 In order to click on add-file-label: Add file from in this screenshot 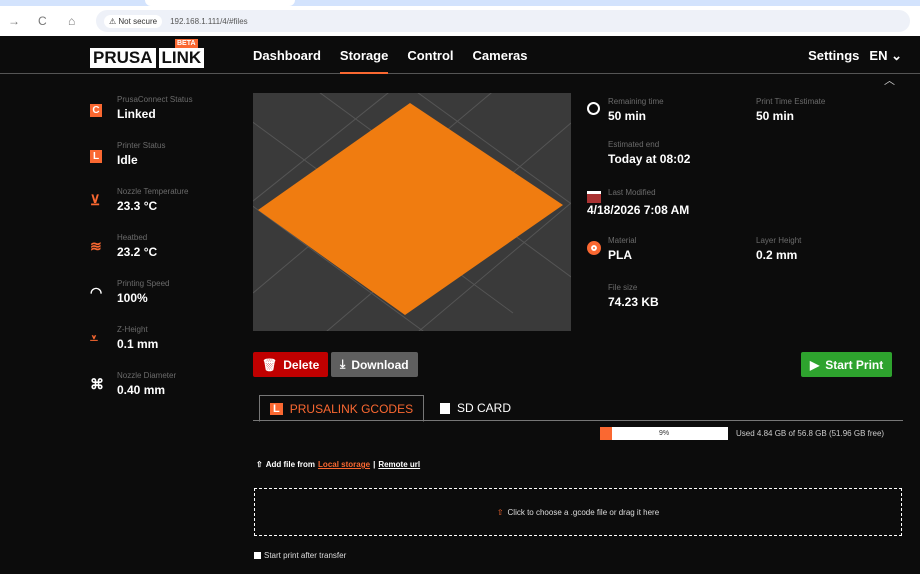, I will do `click(290, 464)`.